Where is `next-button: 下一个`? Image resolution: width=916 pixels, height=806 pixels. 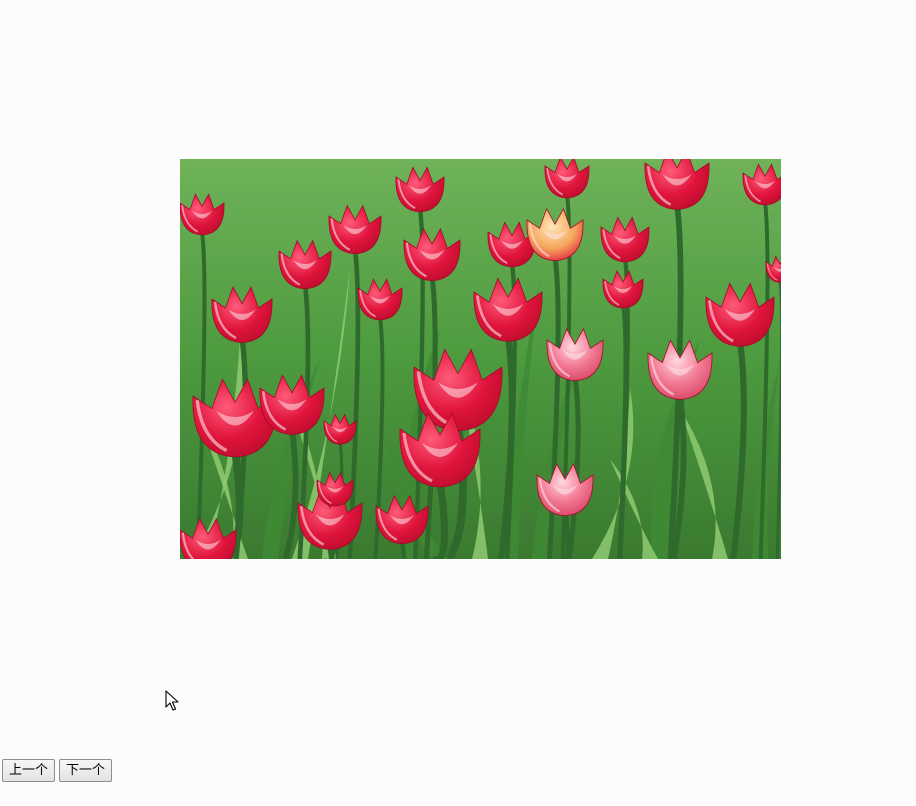 next-button: 下一个 is located at coordinates (86, 770).